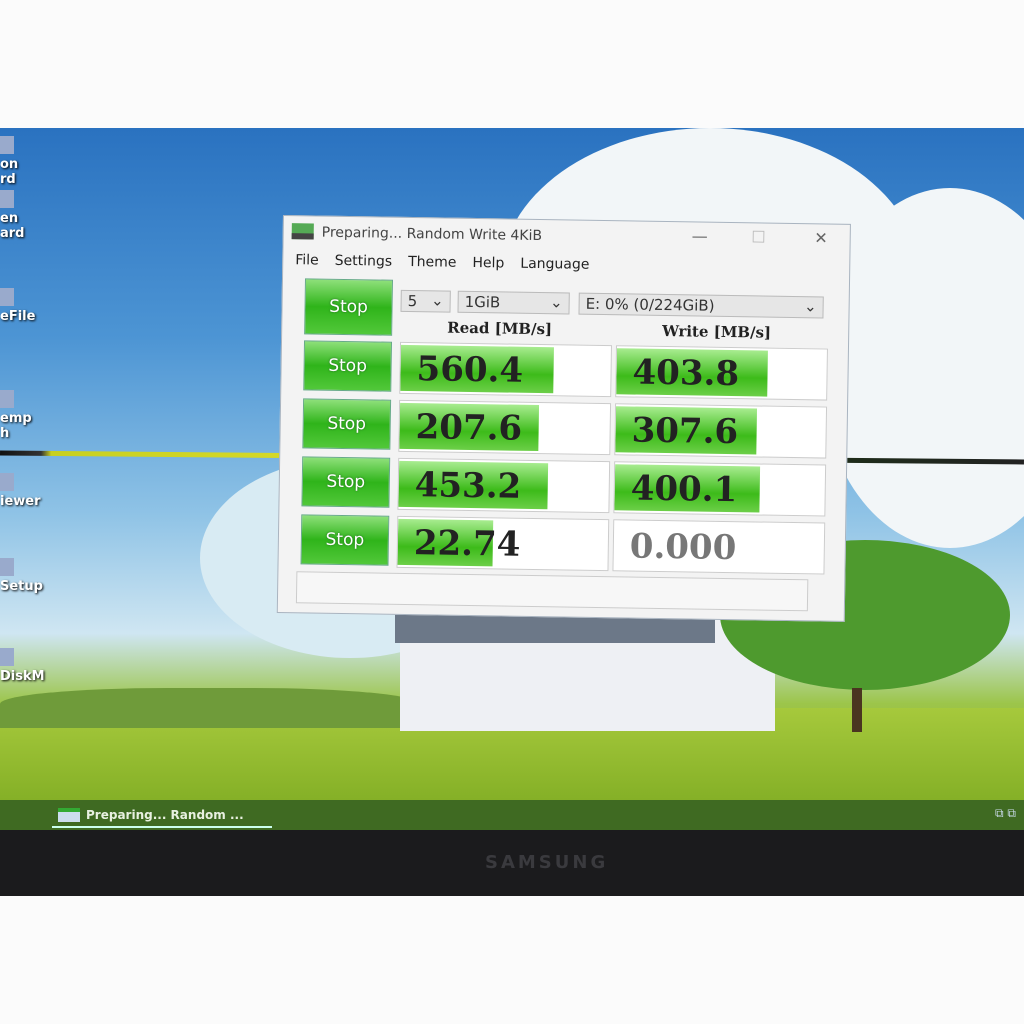 This screenshot has width=1024, height=1024. I want to click on count-select: 5 ⌄, so click(425, 301).